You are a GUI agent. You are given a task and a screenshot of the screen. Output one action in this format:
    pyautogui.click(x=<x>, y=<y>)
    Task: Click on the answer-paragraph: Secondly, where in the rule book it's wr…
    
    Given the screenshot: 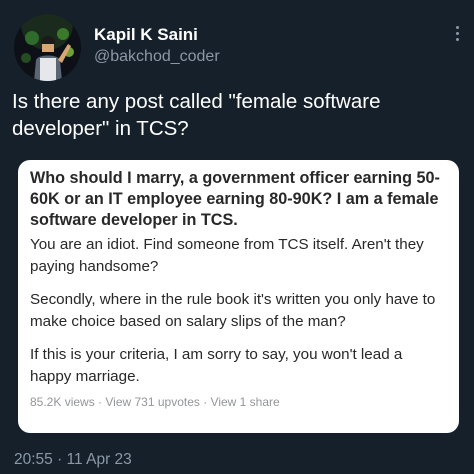 What is the action you would take?
    pyautogui.click(x=233, y=310)
    